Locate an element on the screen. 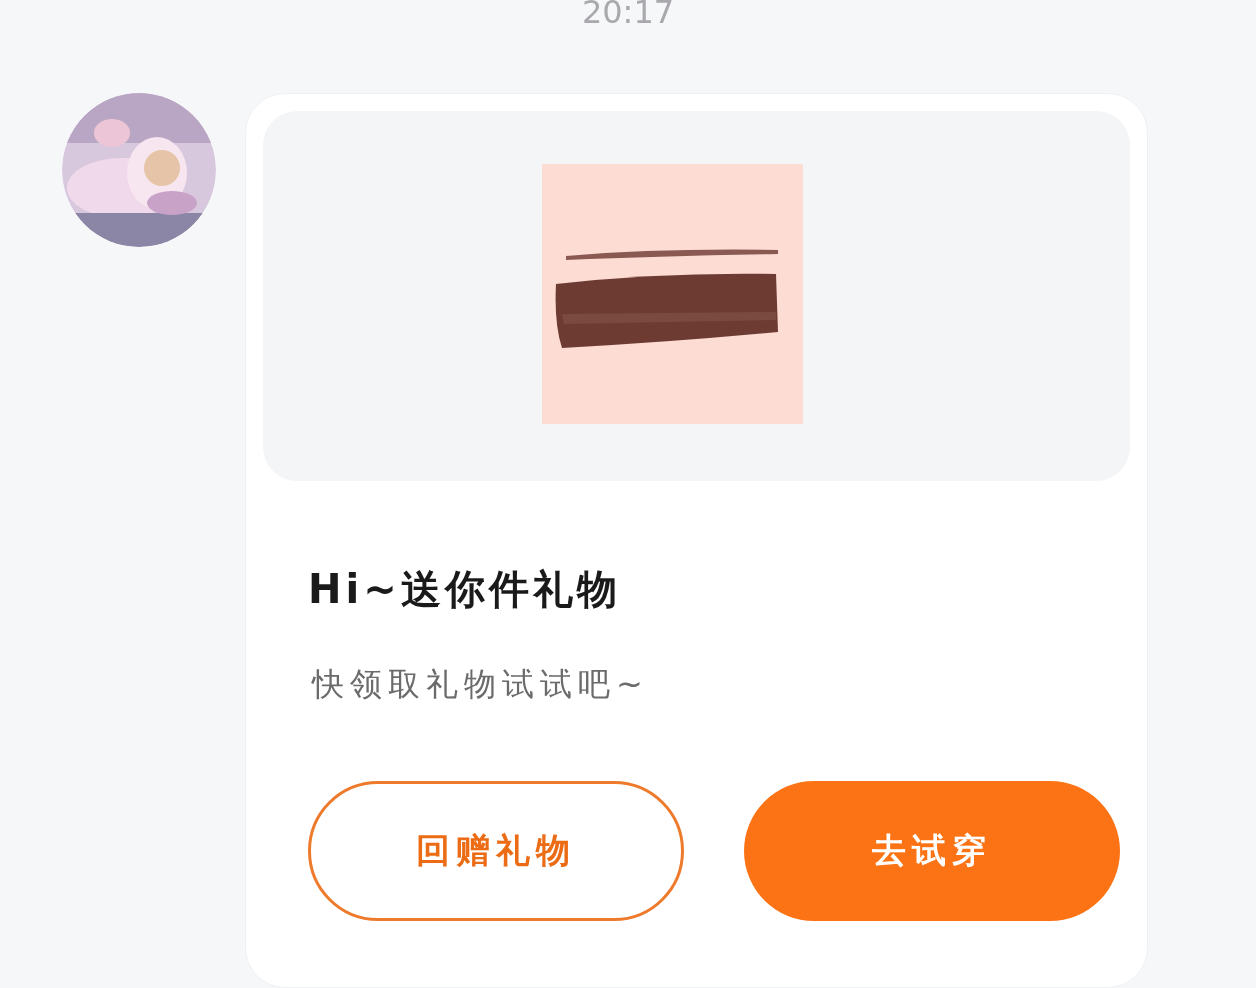 This screenshot has width=1256, height=988. timestamp: 20:17 is located at coordinates (628, 12).